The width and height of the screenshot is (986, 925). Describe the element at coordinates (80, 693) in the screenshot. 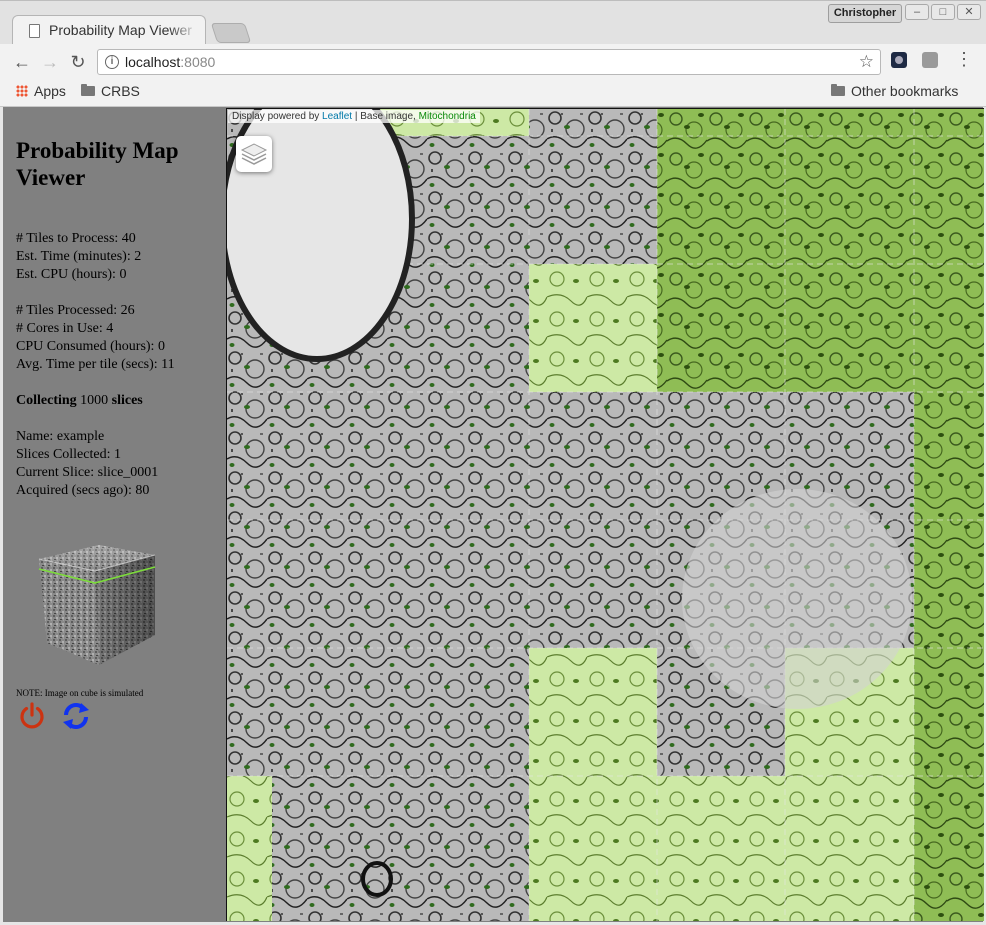

I see `cube-note: NOTE: Image on cube is simulated` at that location.